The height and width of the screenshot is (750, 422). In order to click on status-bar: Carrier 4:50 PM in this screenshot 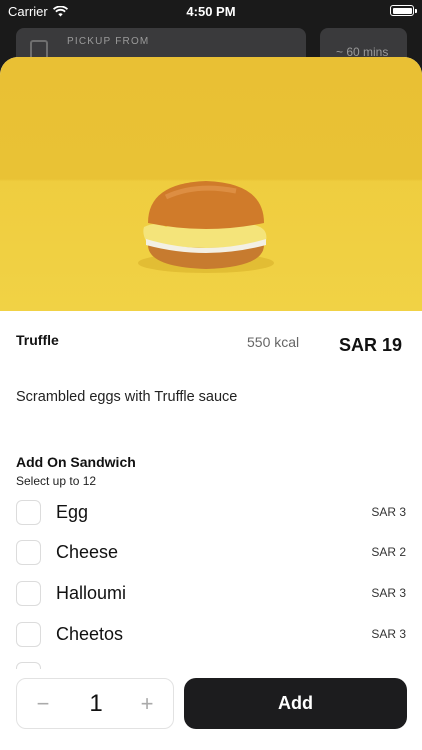, I will do `click(211, 12)`.